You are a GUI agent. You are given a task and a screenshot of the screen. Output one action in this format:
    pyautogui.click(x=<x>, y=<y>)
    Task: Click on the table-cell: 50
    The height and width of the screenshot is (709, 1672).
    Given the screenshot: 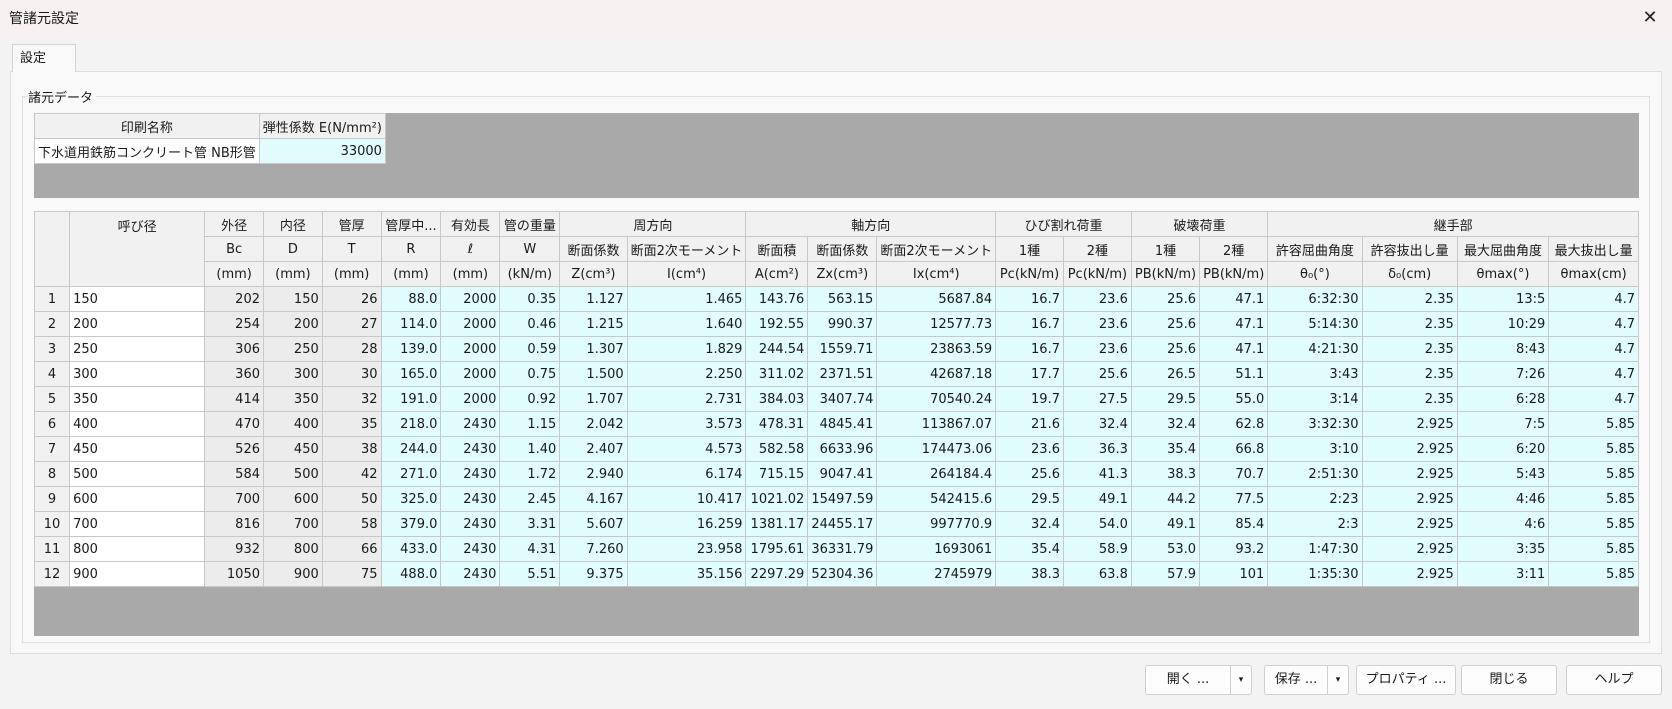 What is the action you would take?
    pyautogui.click(x=351, y=499)
    